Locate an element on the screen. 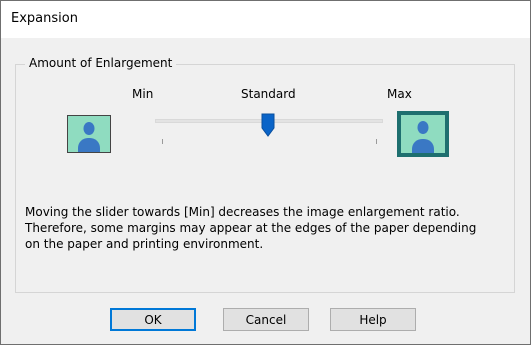 Image resolution: width=531 pixels, height=345 pixels. dialog-title: Expansion is located at coordinates (44, 18).